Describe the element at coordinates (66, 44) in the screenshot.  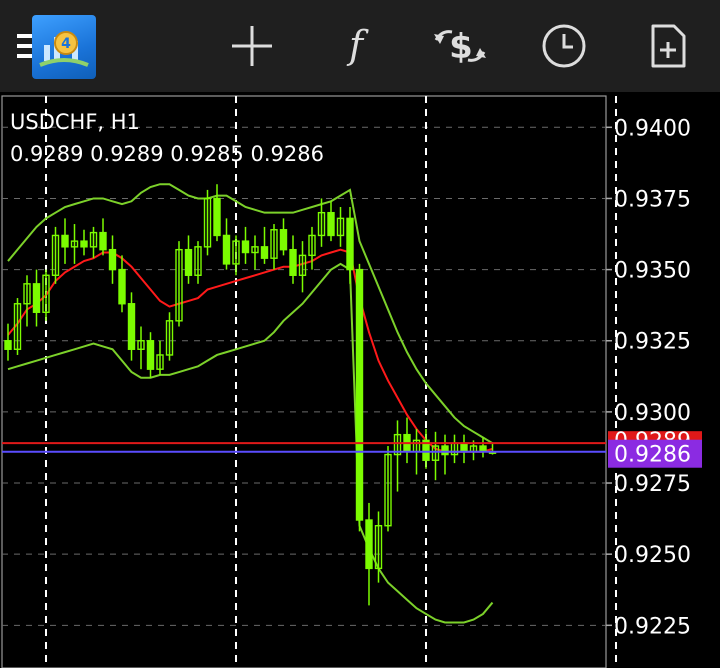
I see `svg-text: 4` at that location.